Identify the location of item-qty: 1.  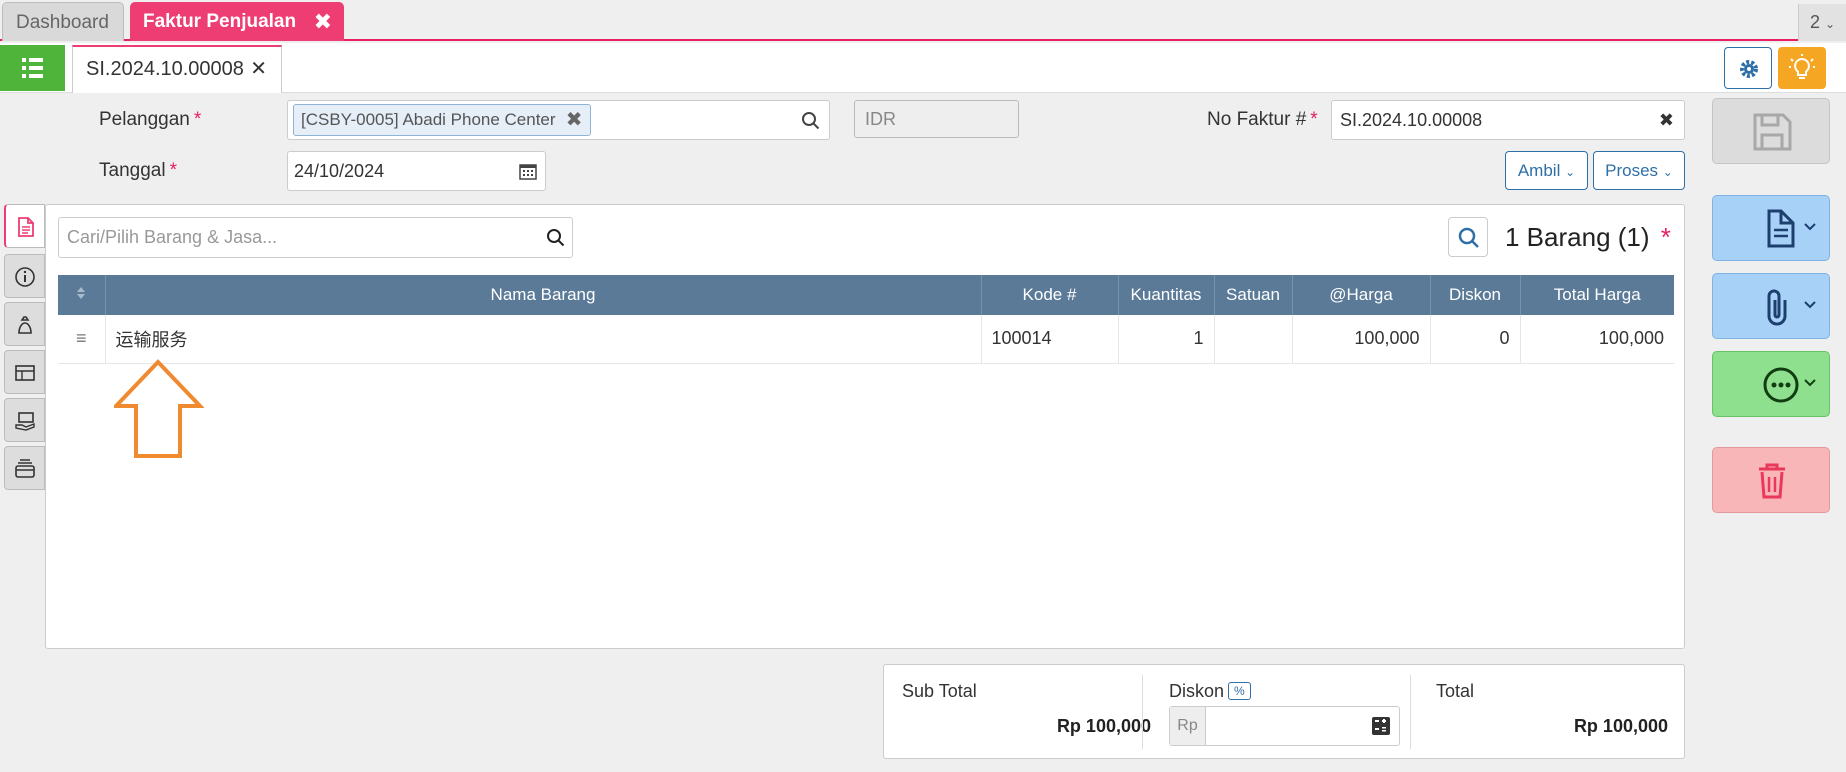
(1166, 339).